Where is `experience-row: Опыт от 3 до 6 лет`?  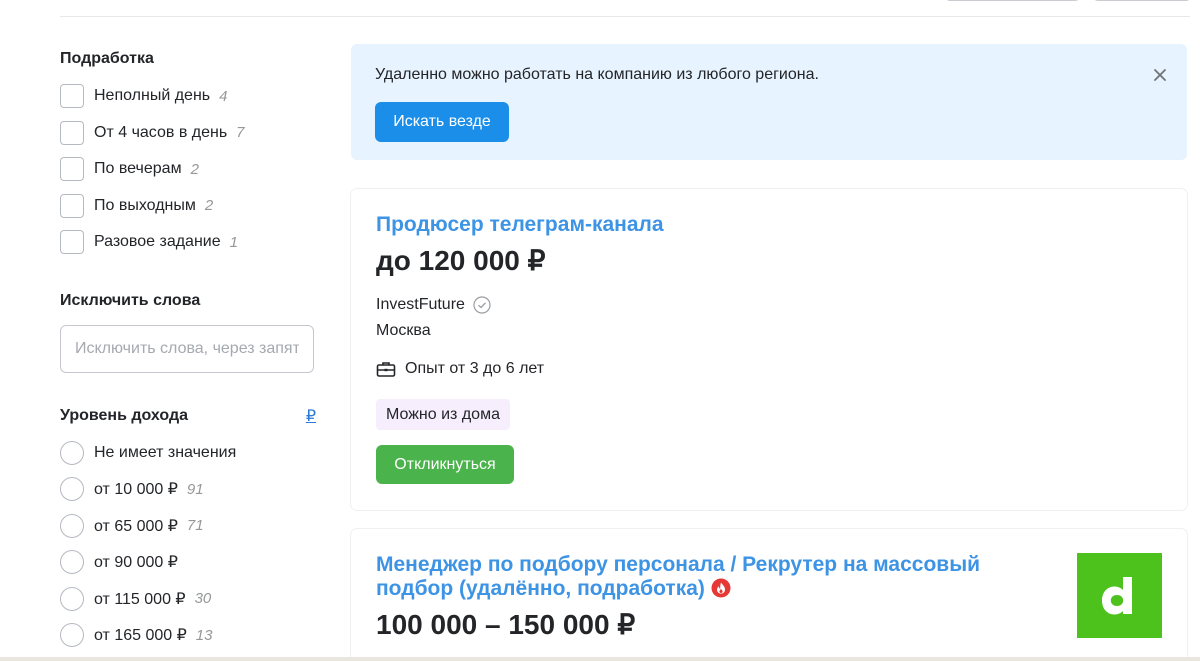 experience-row: Опыт от 3 до 6 лет is located at coordinates (460, 369).